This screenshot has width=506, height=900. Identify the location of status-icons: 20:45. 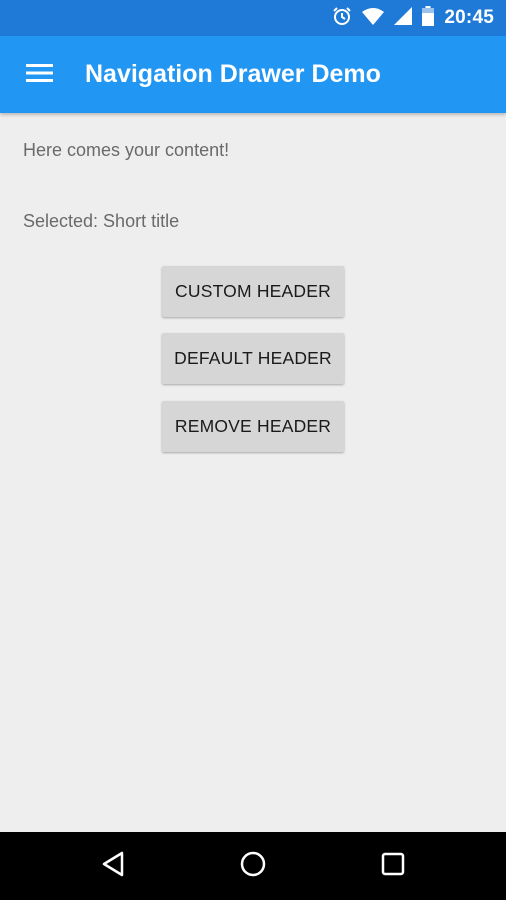
(413, 18).